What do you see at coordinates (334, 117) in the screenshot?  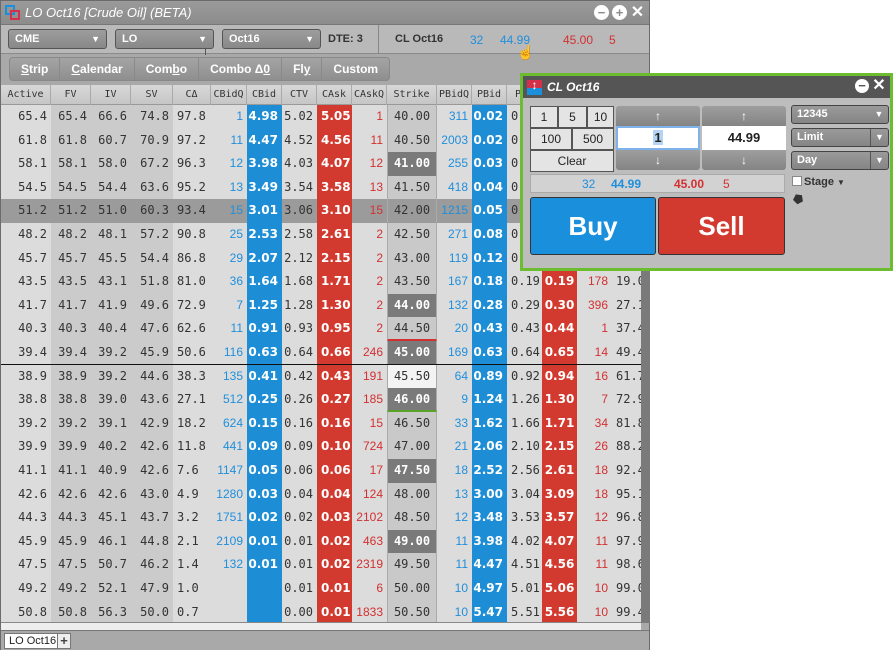 I see `cell-cask: 5.05` at bounding box center [334, 117].